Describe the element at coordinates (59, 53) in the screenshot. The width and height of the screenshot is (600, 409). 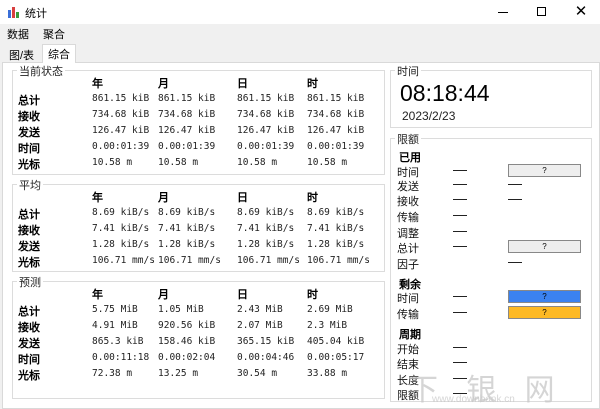
I see `tab-summary: 综合` at that location.